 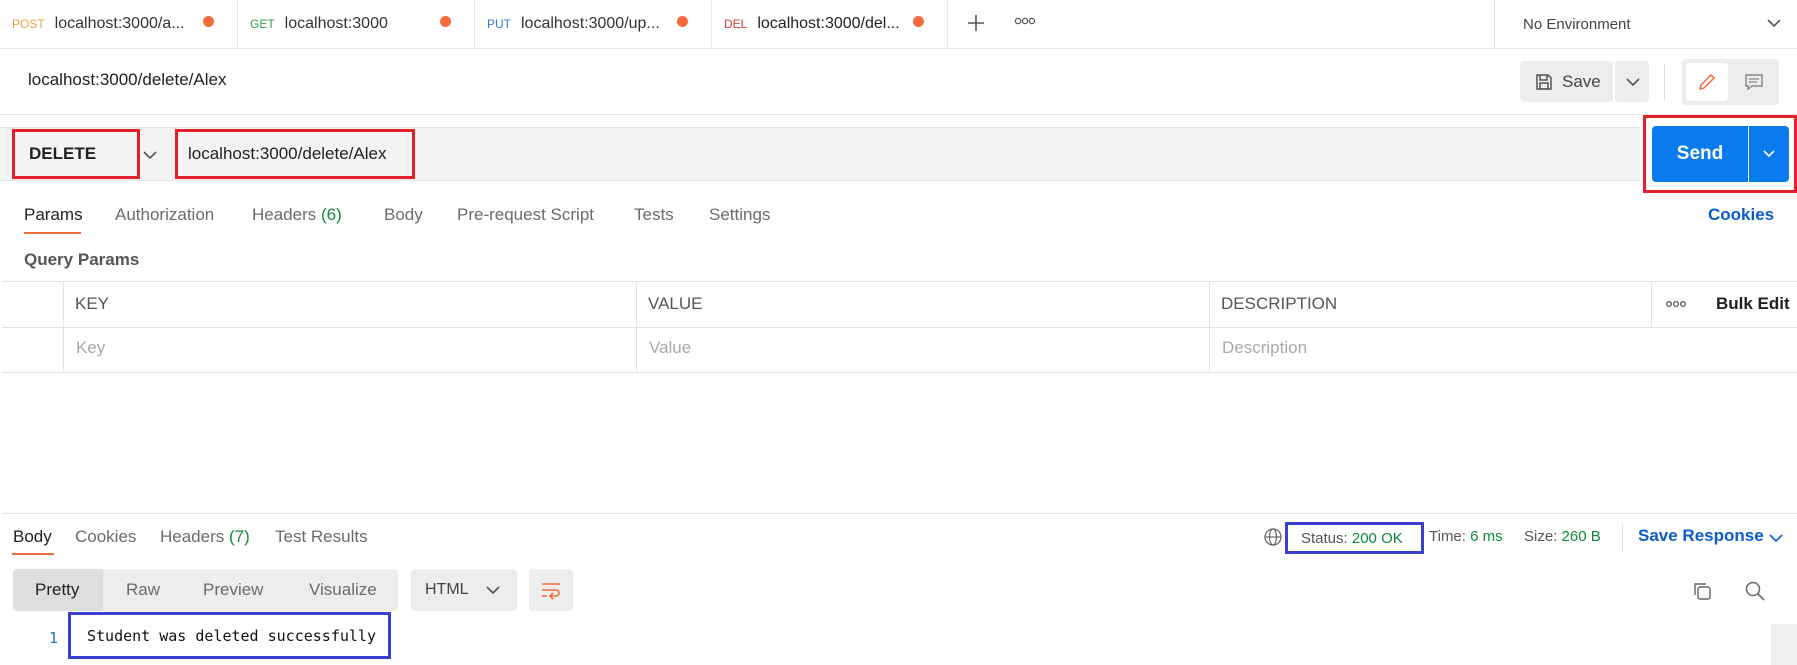 What do you see at coordinates (92, 303) in the screenshot?
I see `column-header-key: KEY` at bounding box center [92, 303].